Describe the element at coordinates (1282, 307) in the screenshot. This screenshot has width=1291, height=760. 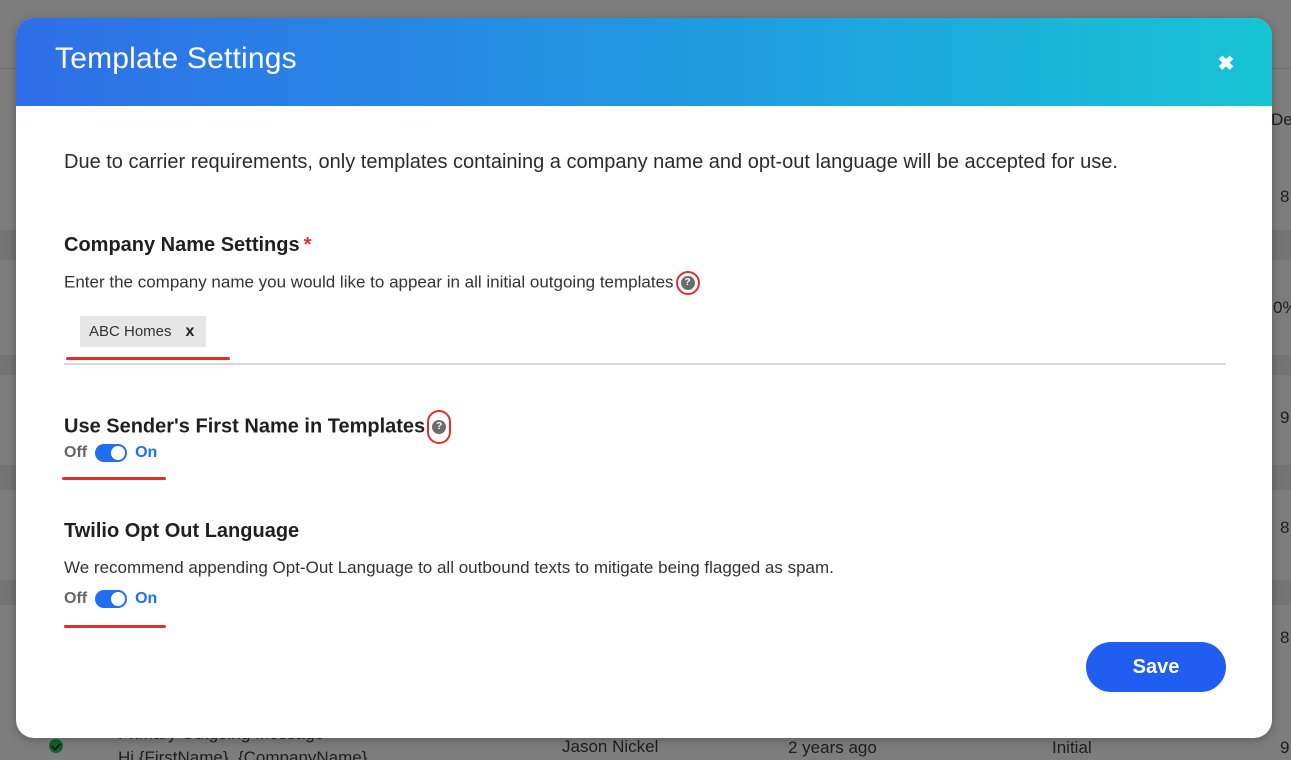
I see `background-cell: 0%` at that location.